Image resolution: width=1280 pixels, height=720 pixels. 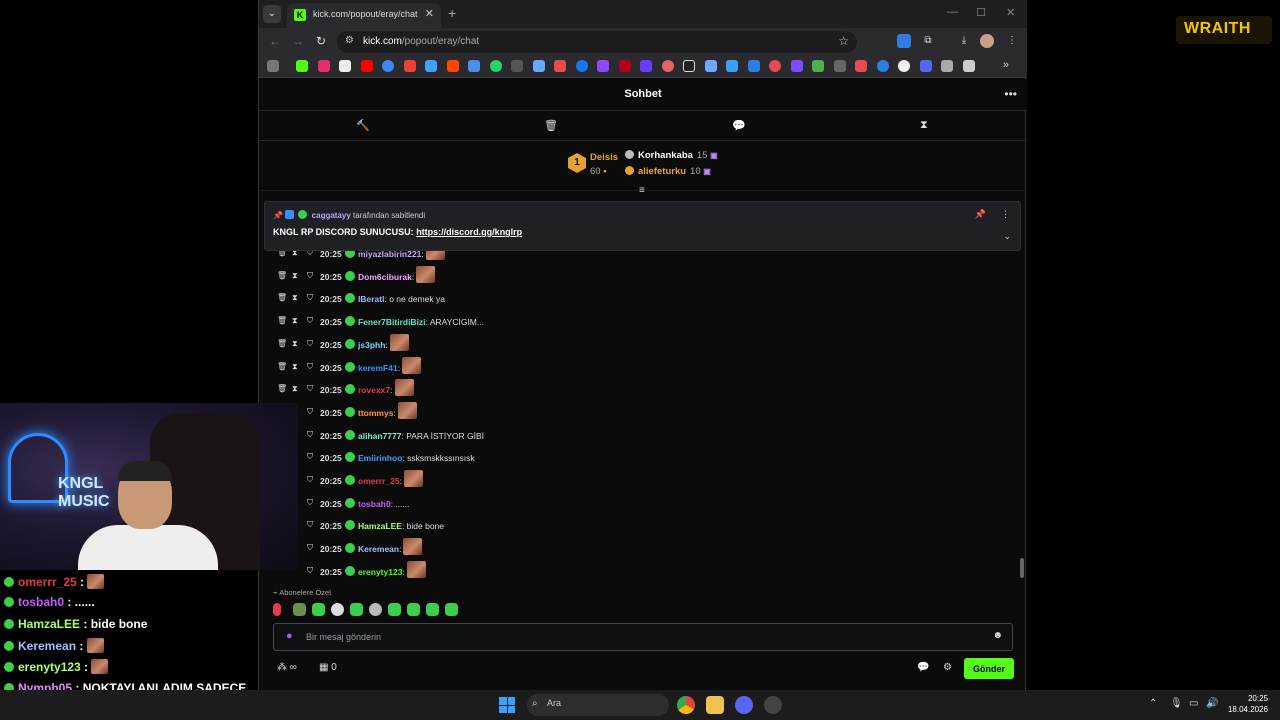 What do you see at coordinates (375, 413) in the screenshot?
I see `message-username: ttommys` at bounding box center [375, 413].